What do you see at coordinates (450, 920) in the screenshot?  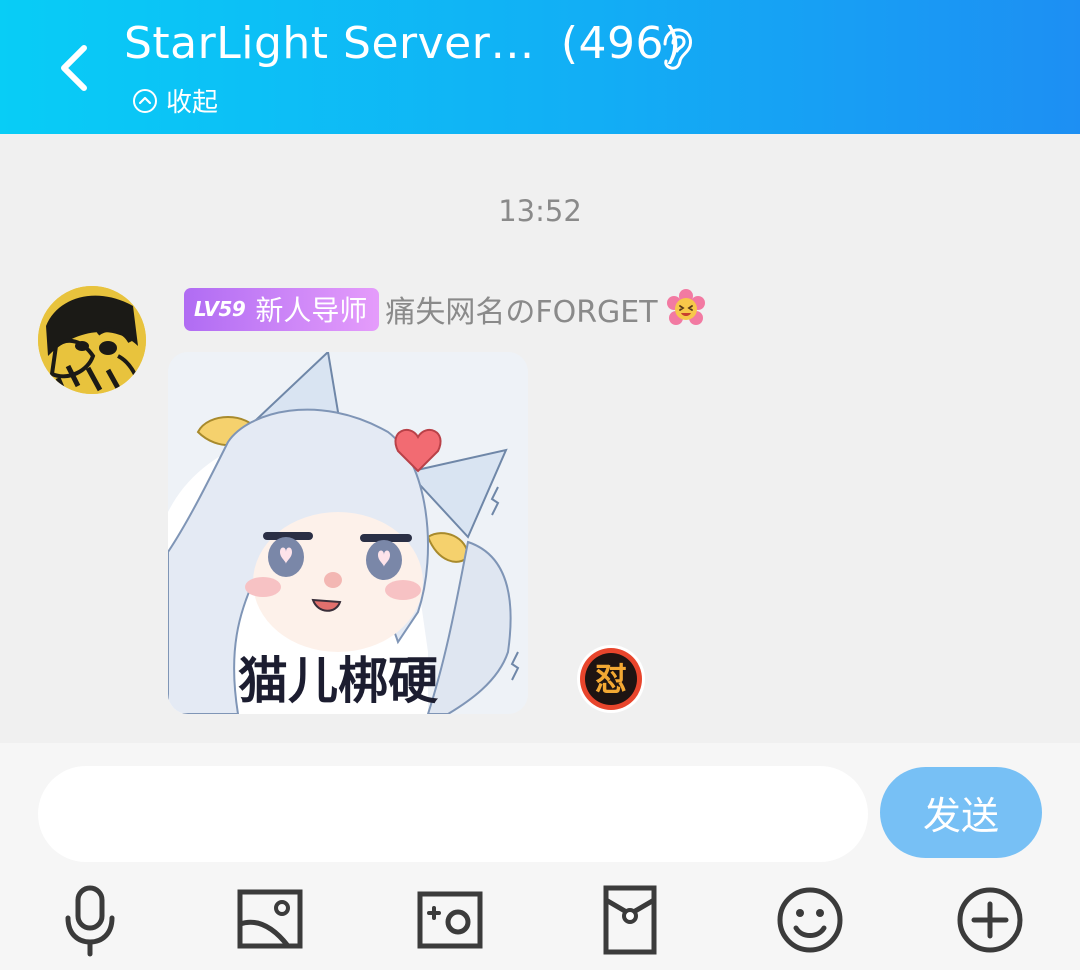 I see `camera-icon` at bounding box center [450, 920].